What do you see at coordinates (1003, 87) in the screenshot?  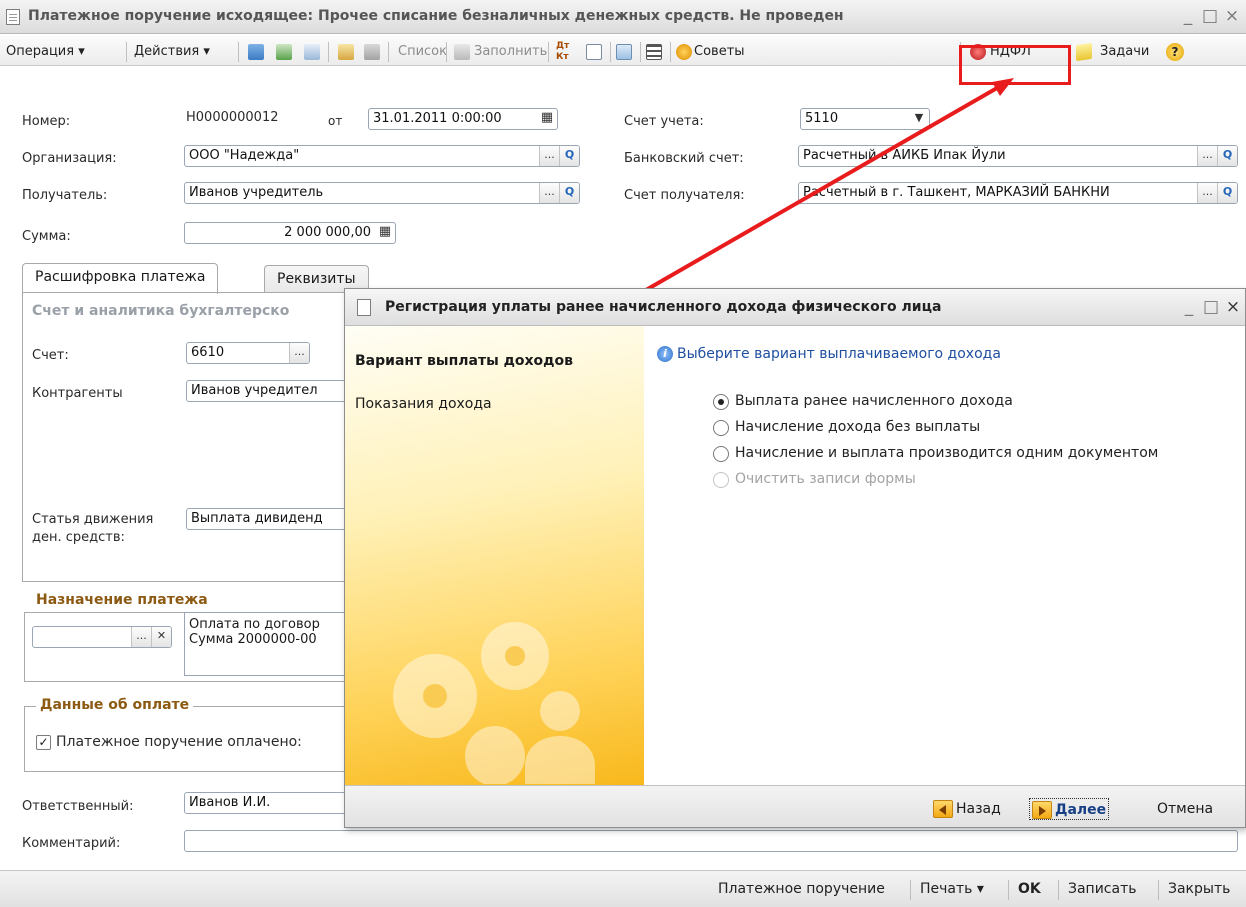 I see `arrow-head` at bounding box center [1003, 87].